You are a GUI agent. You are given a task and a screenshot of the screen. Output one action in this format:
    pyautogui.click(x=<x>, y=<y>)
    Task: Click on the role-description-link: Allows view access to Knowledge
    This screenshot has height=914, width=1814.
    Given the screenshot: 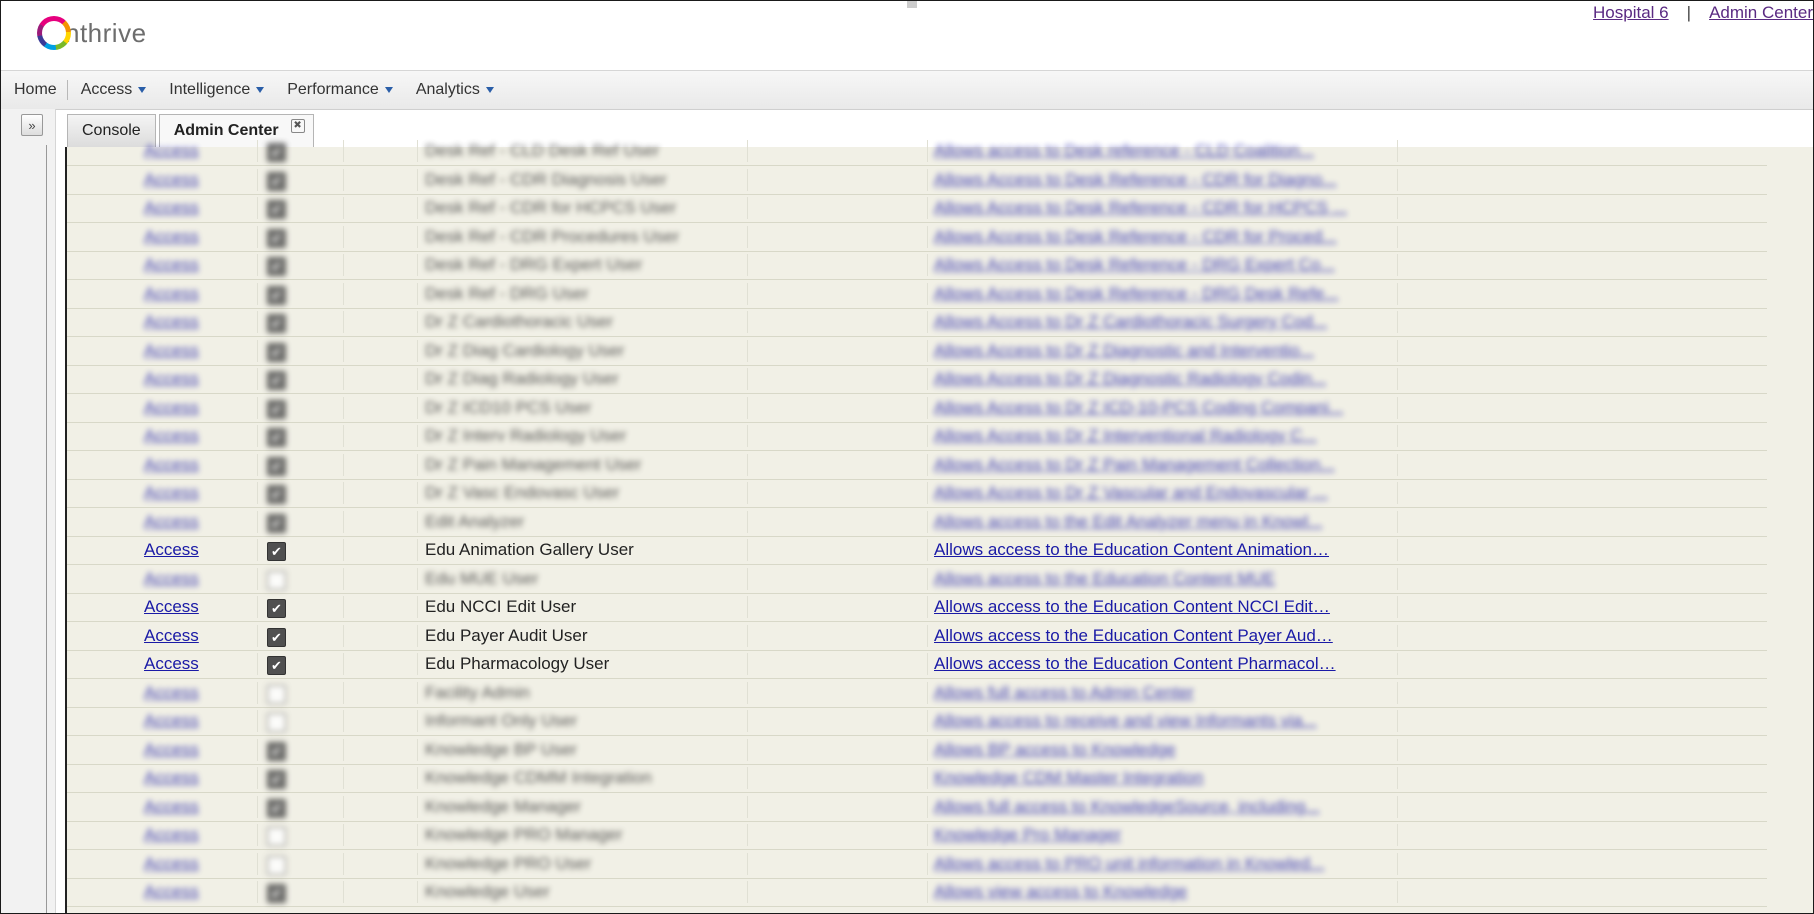 What is the action you would take?
    pyautogui.click(x=1060, y=892)
    